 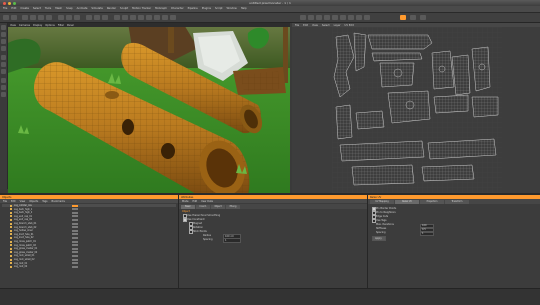 I want to click on texture-mode-icon, so click(x=3, y=41).